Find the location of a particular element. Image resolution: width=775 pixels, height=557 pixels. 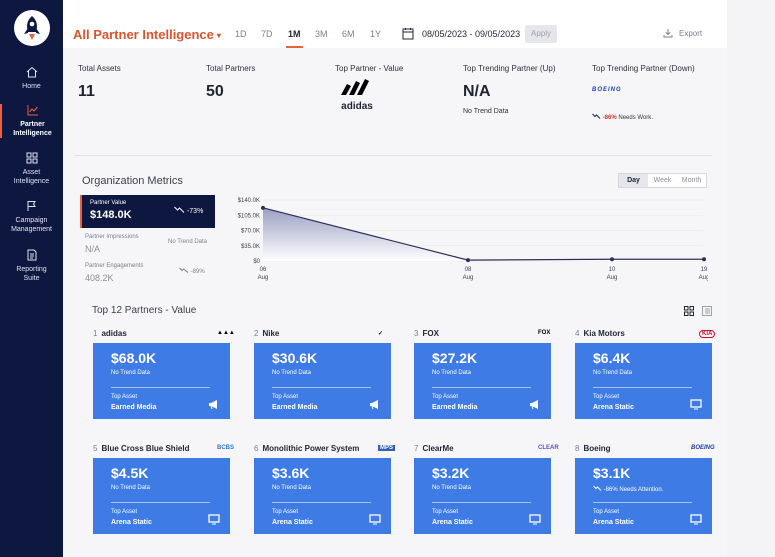

range-1m: 1M is located at coordinates (294, 38).